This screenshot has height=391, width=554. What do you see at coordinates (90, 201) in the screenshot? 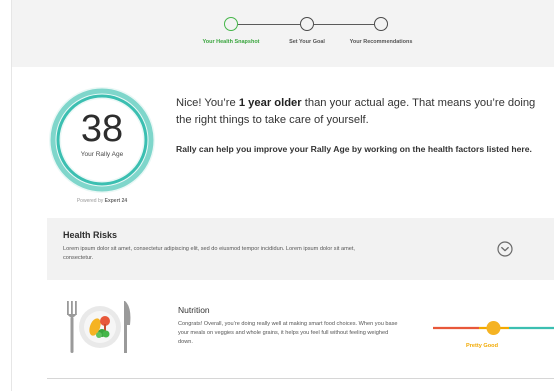
I see `powered-prefix: Powered by` at bounding box center [90, 201].